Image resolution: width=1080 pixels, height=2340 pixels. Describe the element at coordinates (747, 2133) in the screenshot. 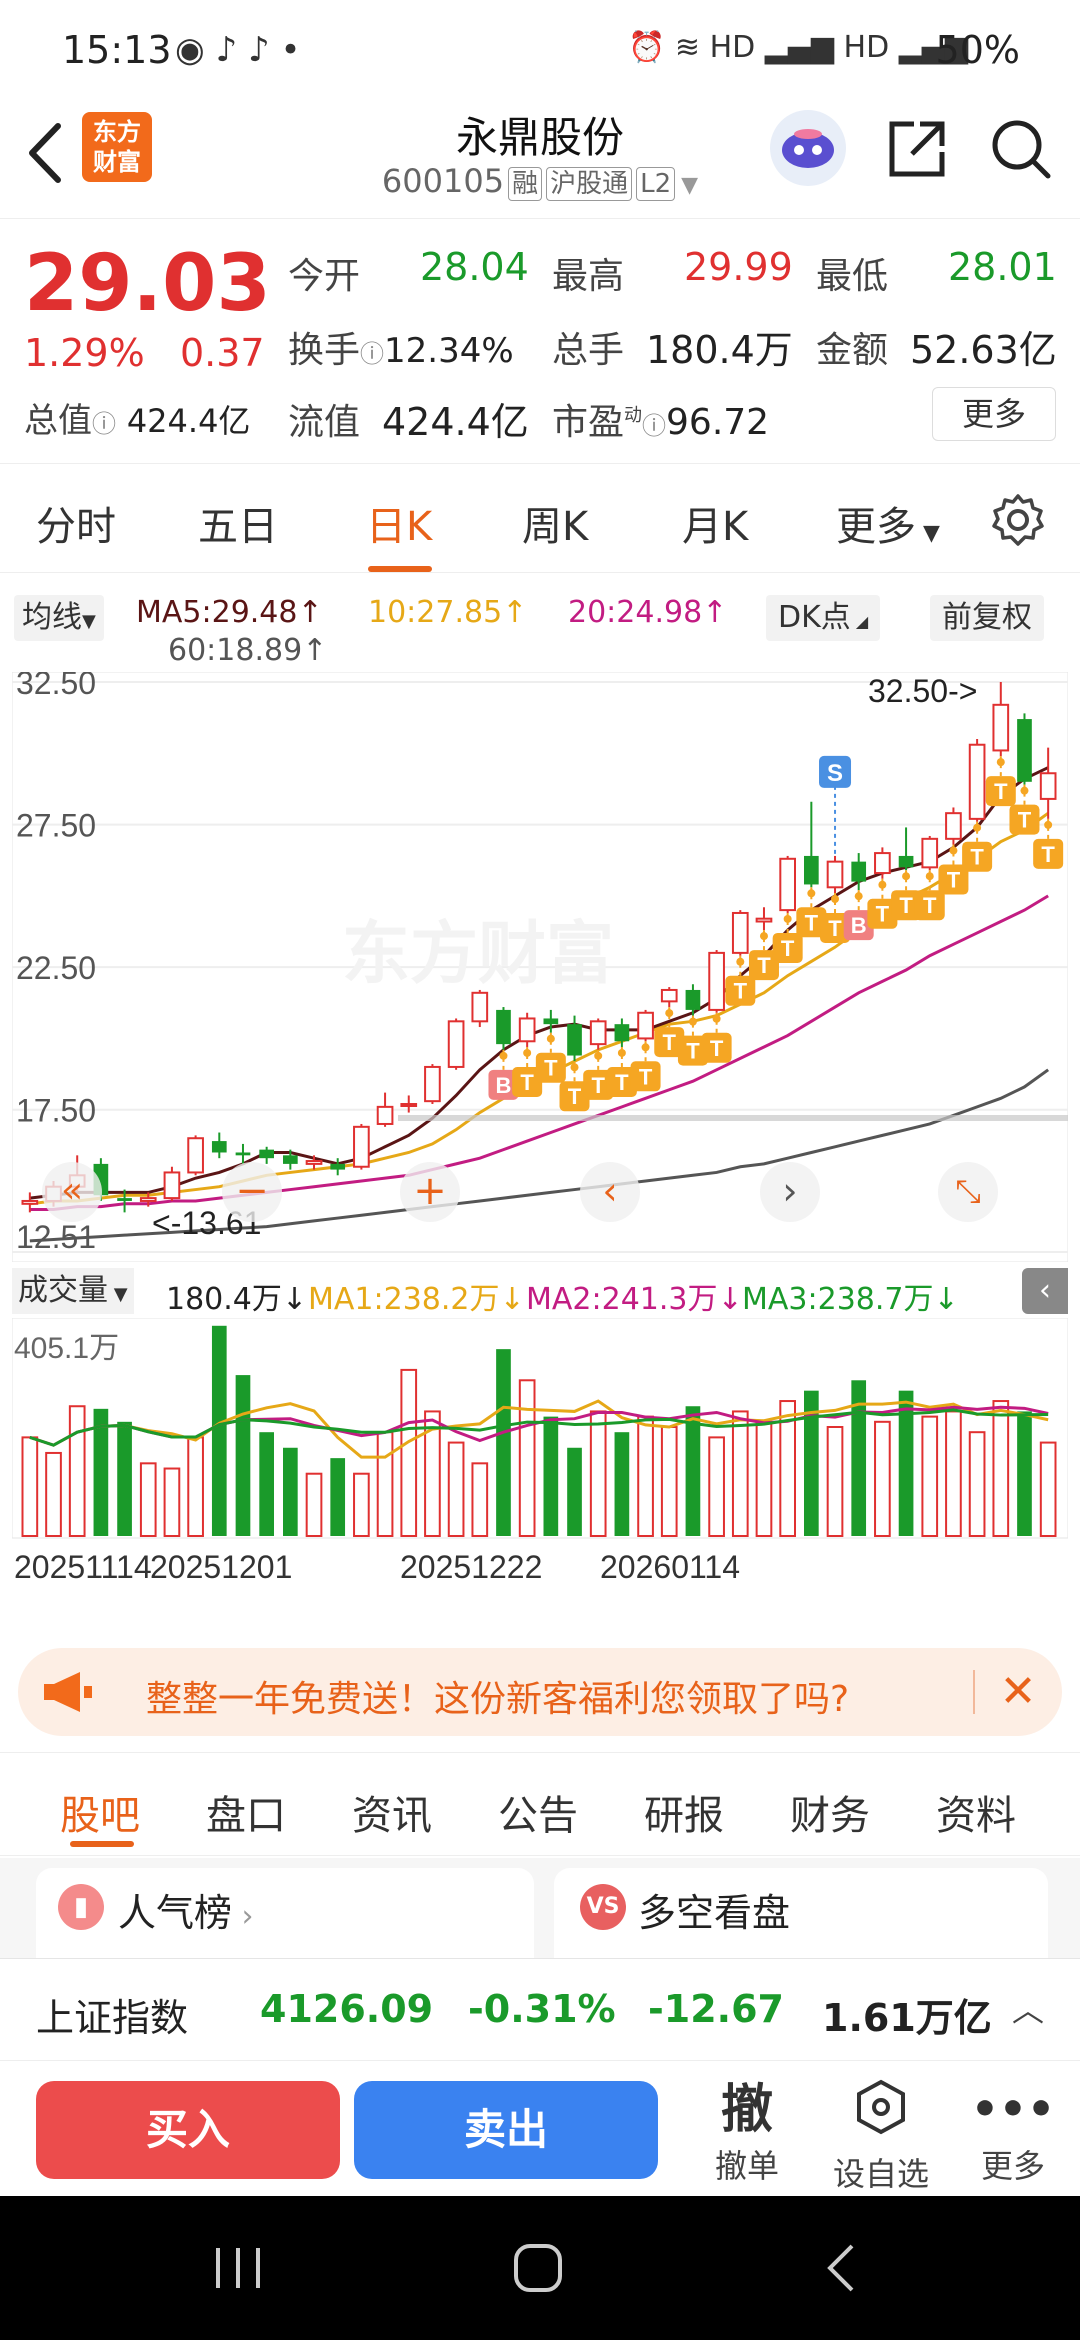

I see `cancel-order-button: 撤 撤单` at that location.